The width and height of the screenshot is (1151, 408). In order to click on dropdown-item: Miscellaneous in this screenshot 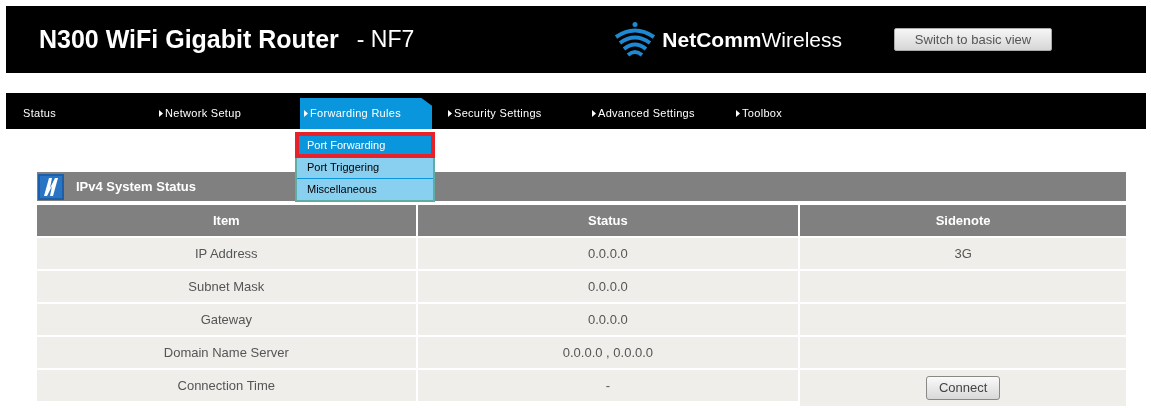, I will do `click(365, 189)`.